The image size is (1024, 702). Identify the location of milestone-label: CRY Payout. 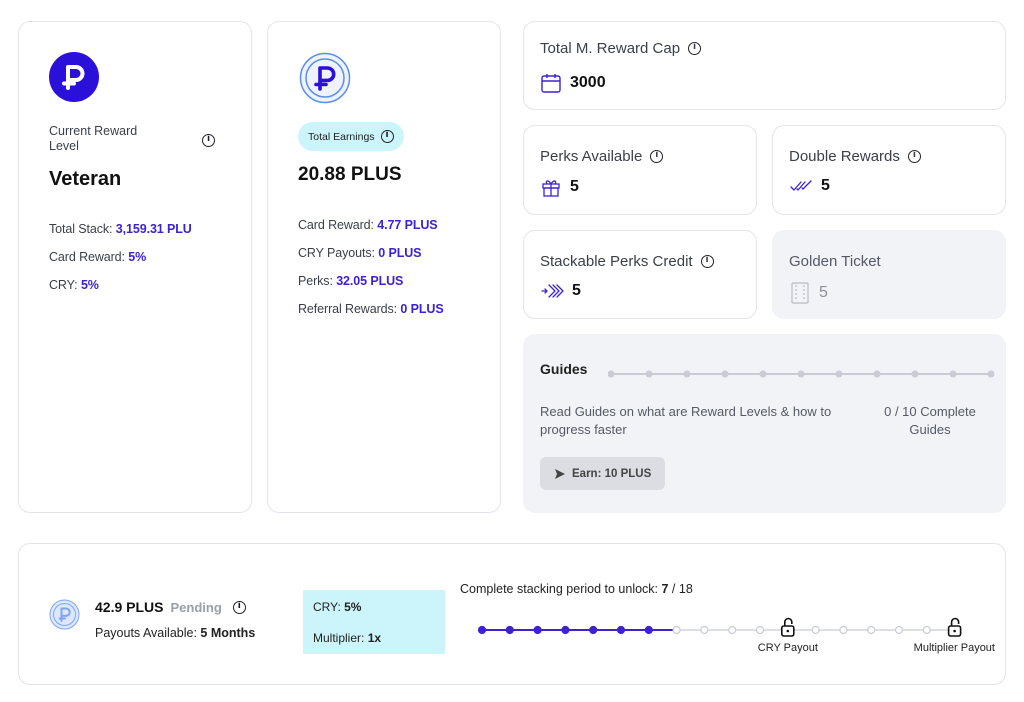
(787, 648).